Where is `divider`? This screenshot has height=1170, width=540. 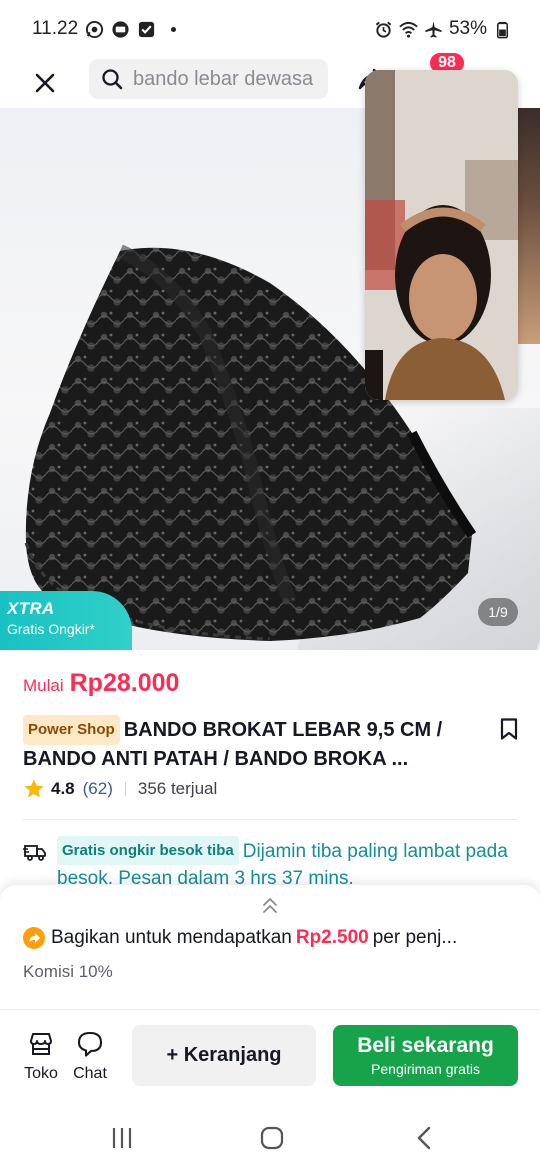 divider is located at coordinates (270, 819).